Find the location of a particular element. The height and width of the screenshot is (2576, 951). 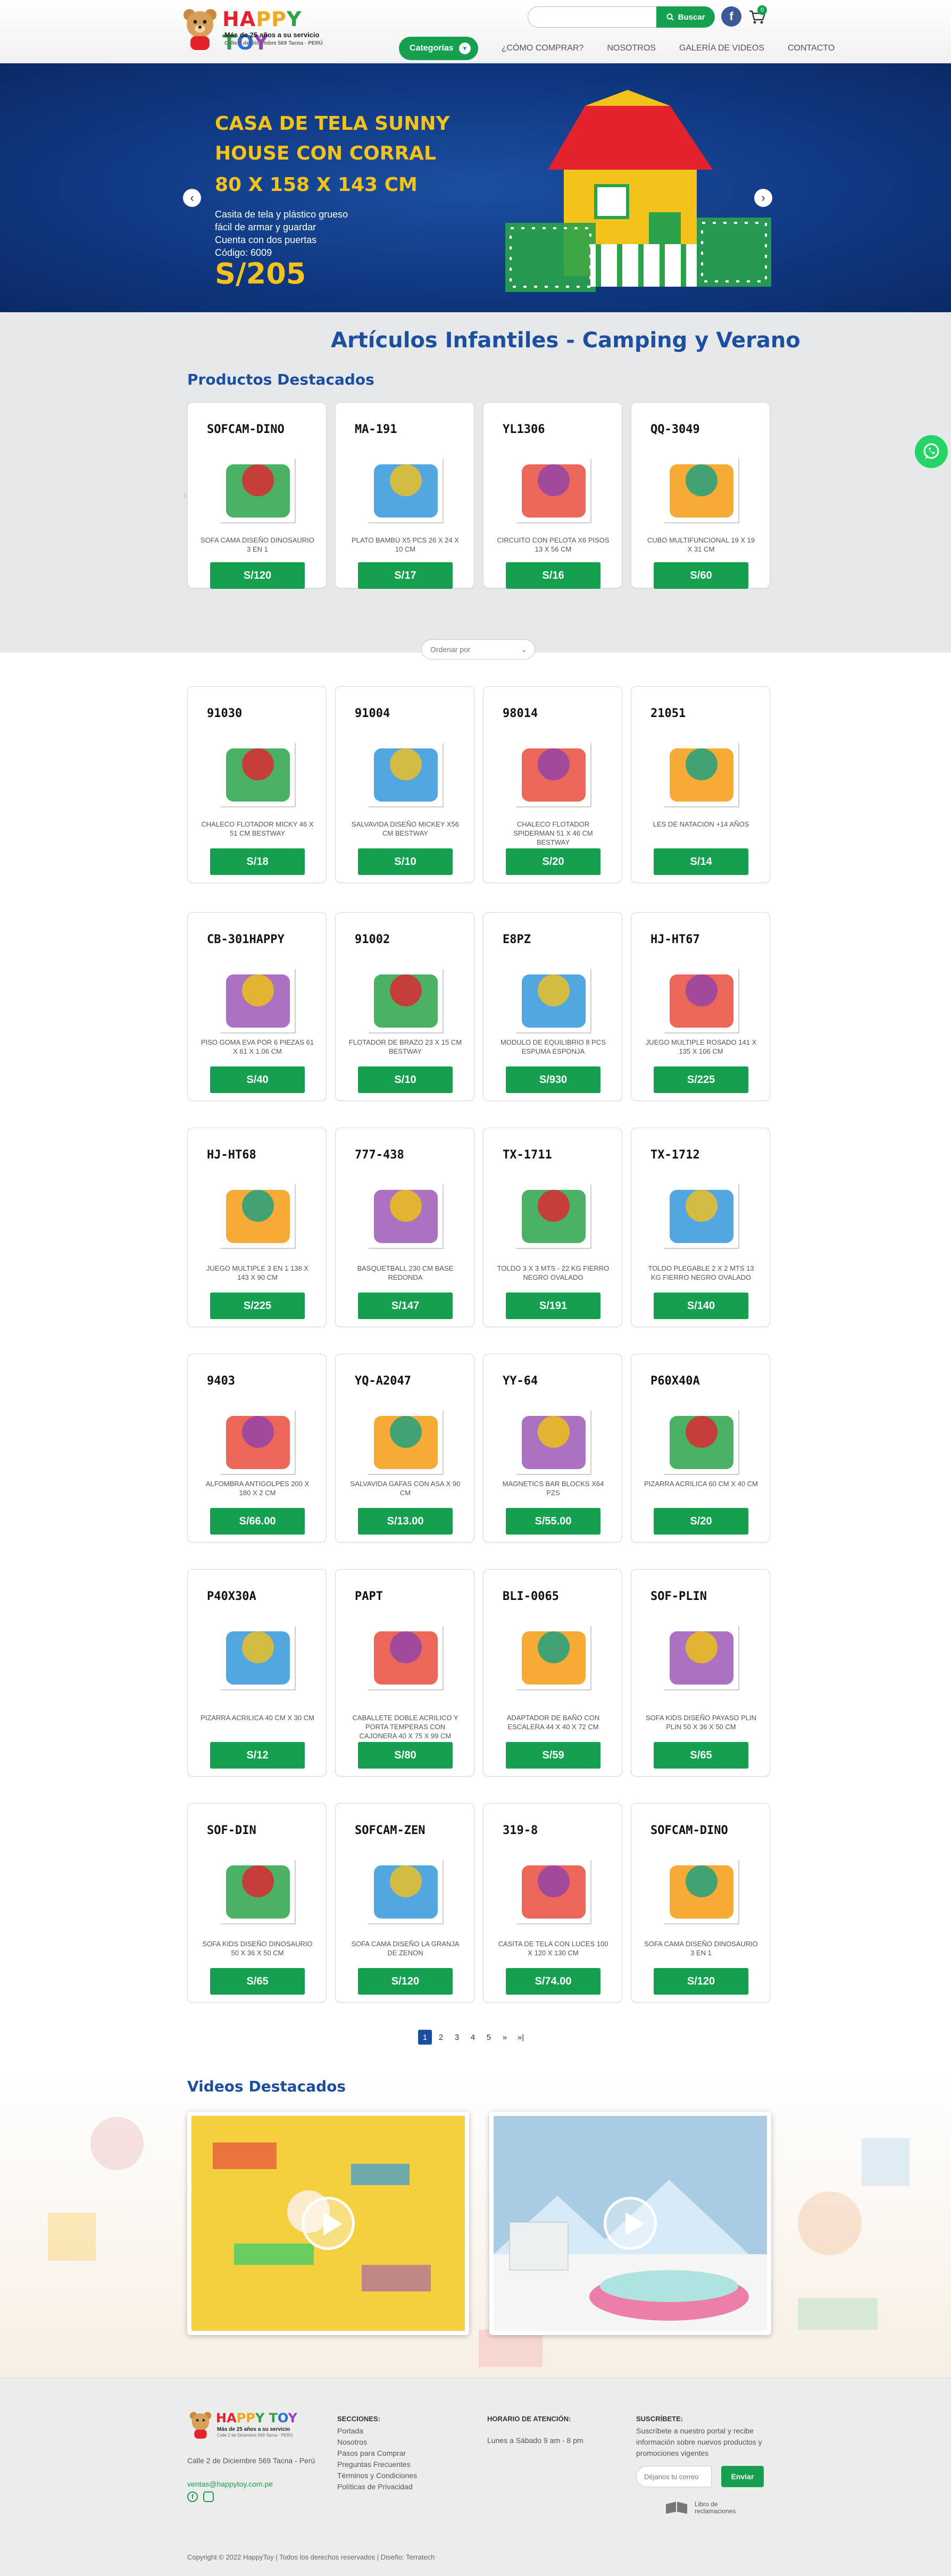

sort-select: Ordenar por ⌄ is located at coordinates (478, 649).